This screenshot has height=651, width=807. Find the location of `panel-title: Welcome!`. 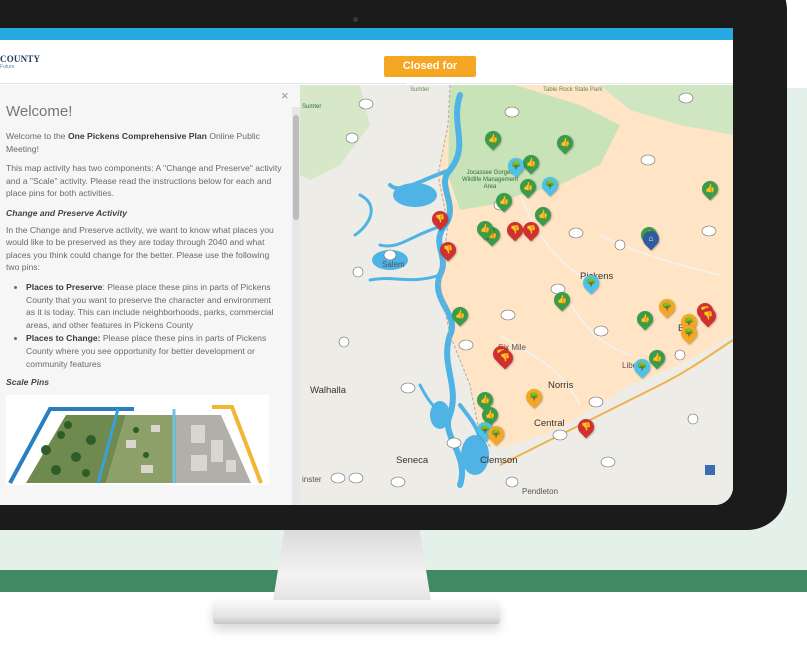

panel-title: Welcome! is located at coordinates (39, 111).